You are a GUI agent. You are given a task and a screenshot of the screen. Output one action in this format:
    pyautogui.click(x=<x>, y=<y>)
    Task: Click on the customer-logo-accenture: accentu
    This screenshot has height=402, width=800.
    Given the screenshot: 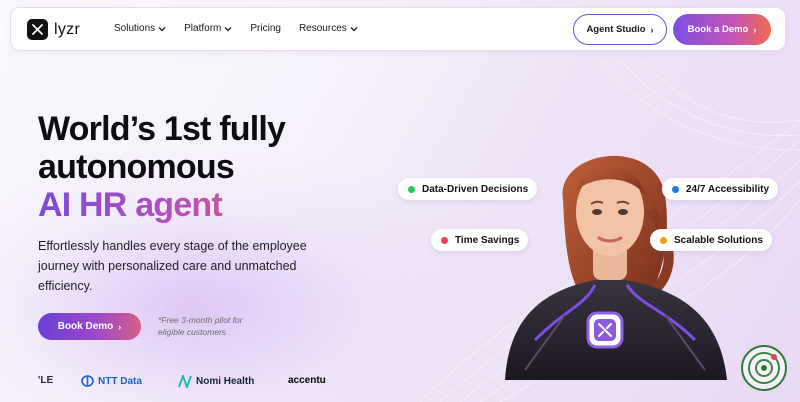 What is the action you would take?
    pyautogui.click(x=307, y=380)
    